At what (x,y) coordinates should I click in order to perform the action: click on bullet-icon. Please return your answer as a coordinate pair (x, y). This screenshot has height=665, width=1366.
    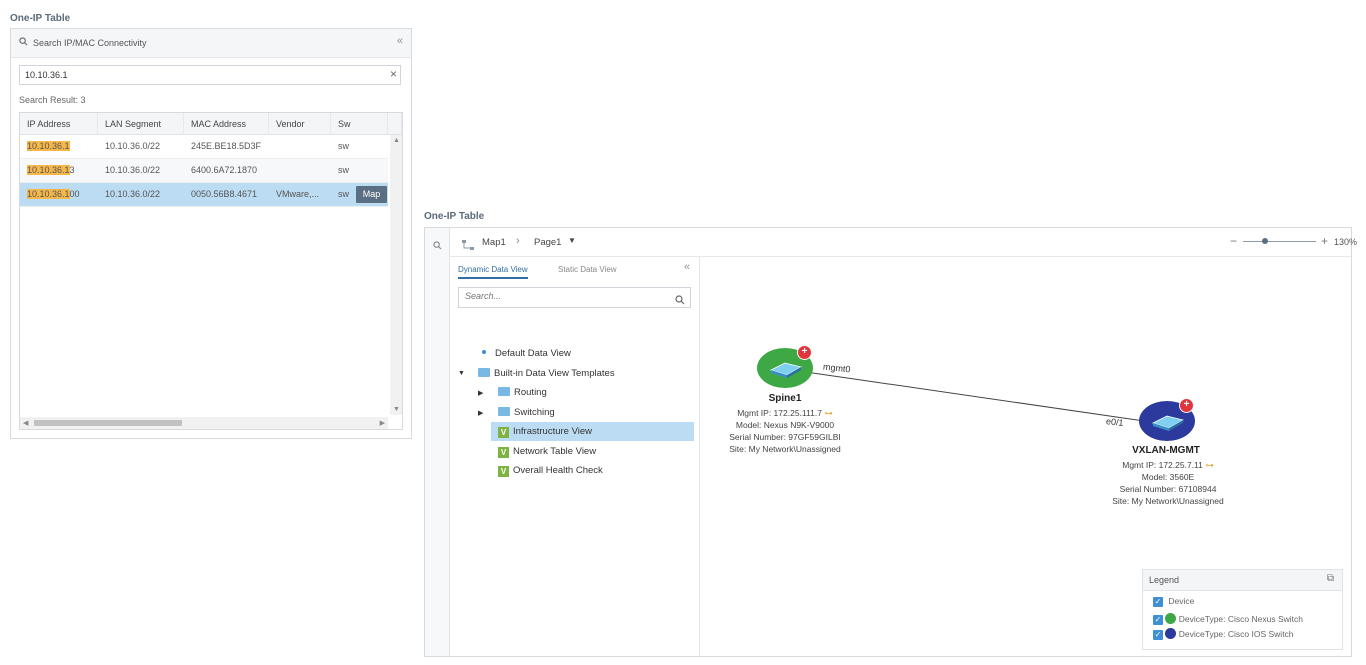
    Looking at the image, I should click on (484, 352).